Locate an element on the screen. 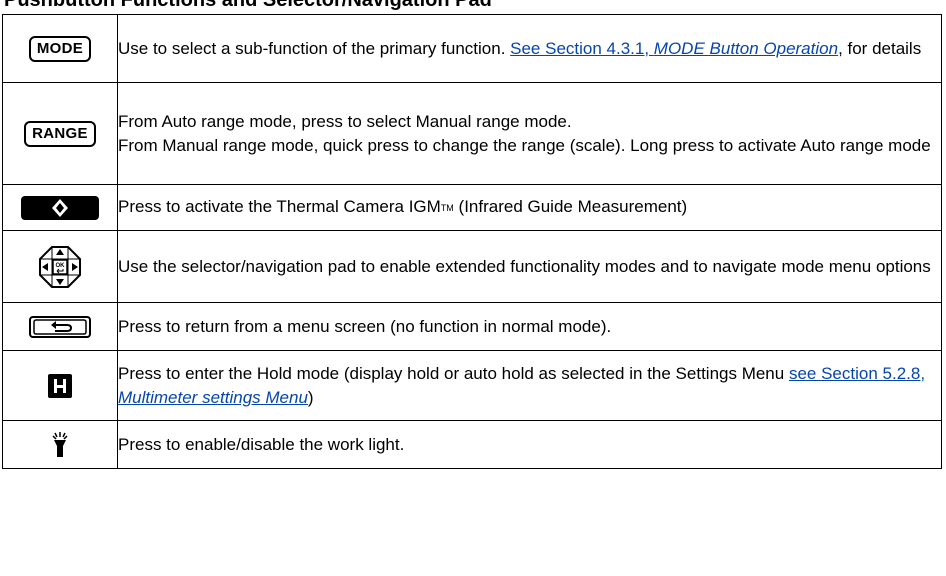  description-text: Press to enable/disable the work light. is located at coordinates (261, 444).